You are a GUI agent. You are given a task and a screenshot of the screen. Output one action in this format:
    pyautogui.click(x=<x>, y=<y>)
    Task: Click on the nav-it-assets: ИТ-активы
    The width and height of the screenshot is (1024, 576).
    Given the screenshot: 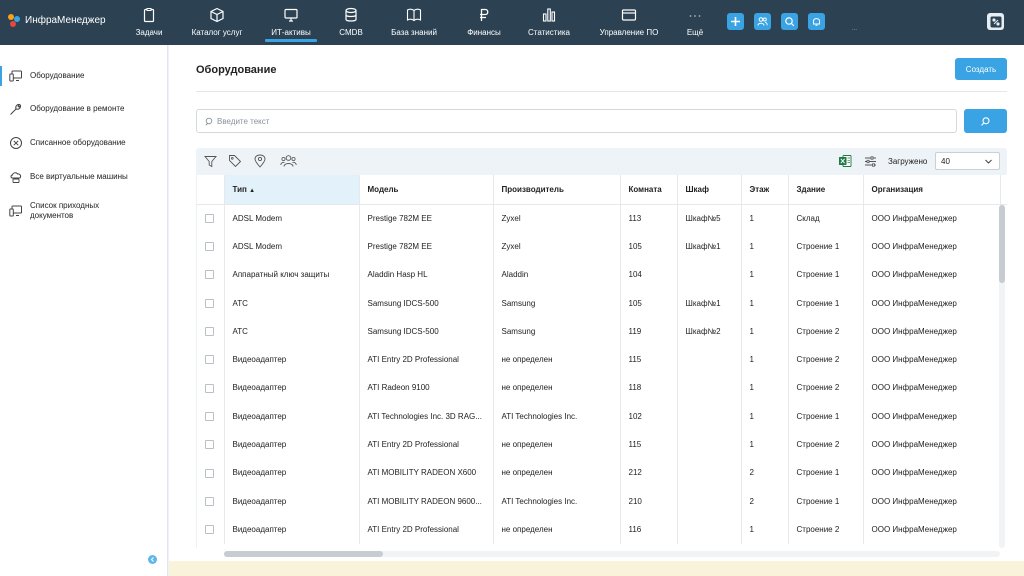 What is the action you would take?
    pyautogui.click(x=291, y=22)
    